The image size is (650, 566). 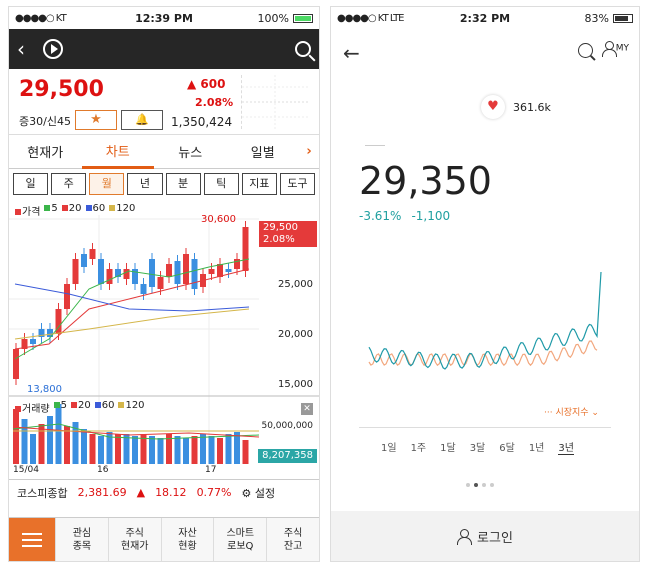 I want to click on indicator-button: 지표, so click(x=259, y=184).